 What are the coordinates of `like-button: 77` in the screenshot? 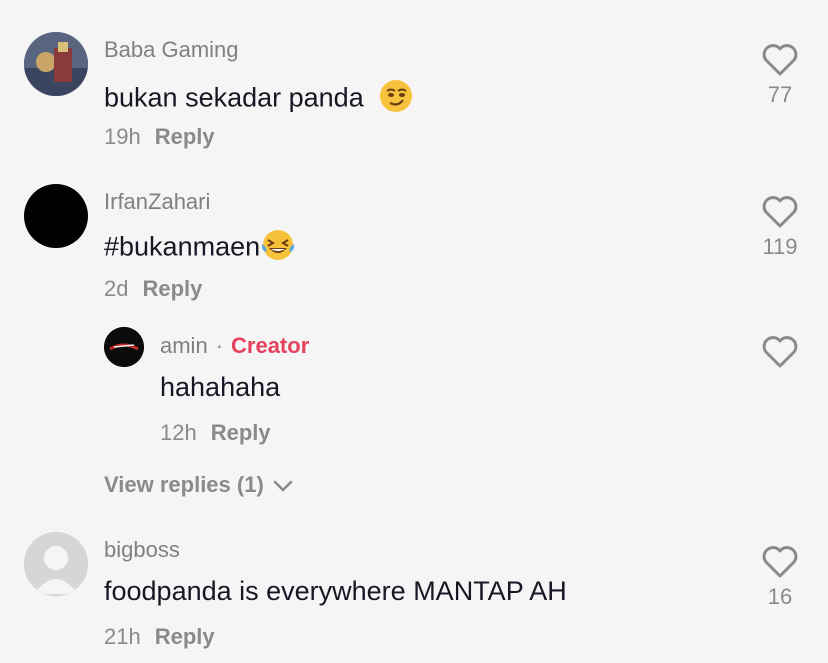 It's located at (780, 76).